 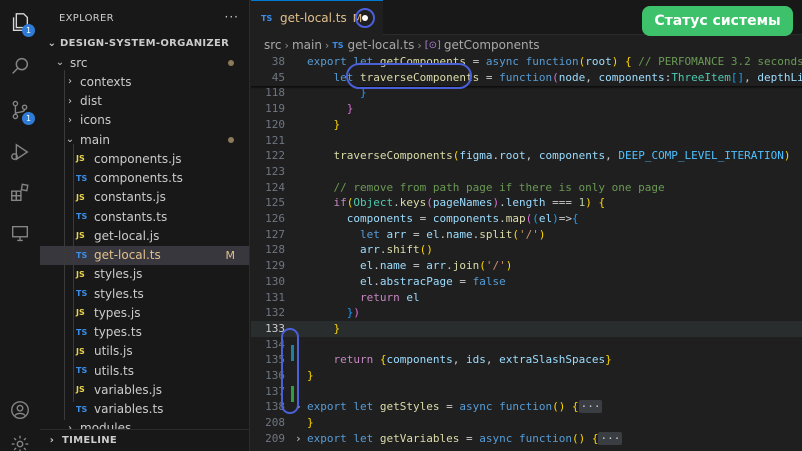 I want to click on file-item: TS components.ts, so click(x=144, y=178).